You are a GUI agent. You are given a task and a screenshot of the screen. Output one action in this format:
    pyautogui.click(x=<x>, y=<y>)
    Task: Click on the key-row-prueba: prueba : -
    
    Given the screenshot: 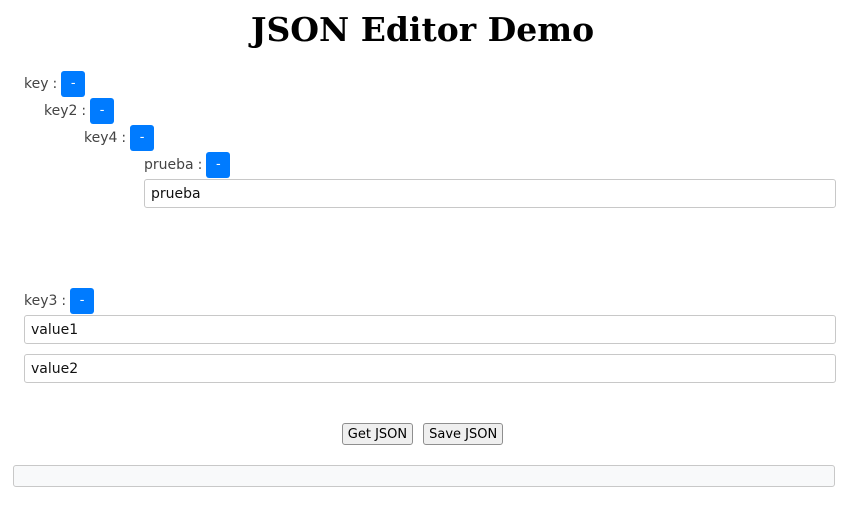 What is the action you would take?
    pyautogui.click(x=187, y=165)
    